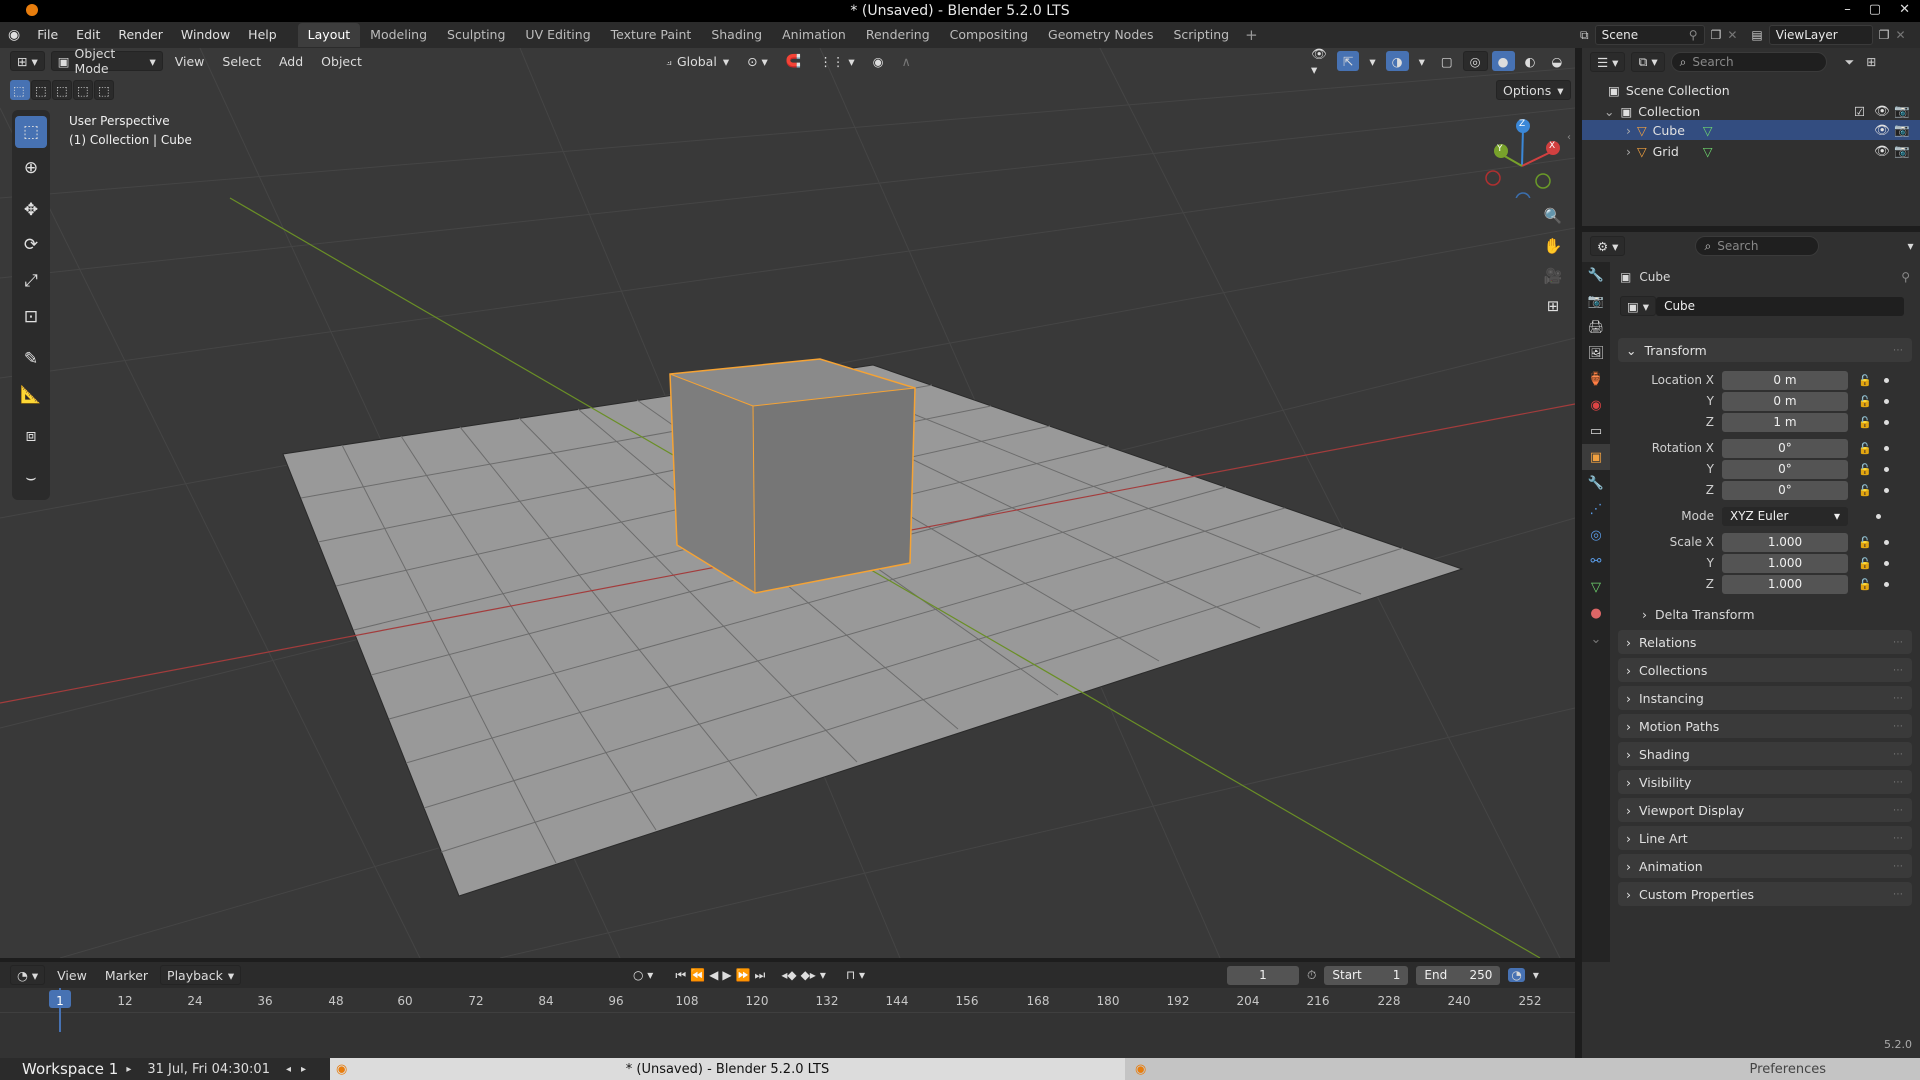 The height and width of the screenshot is (1080, 1920). Describe the element at coordinates (1765, 866) in the screenshot. I see `panel-animation: › Animation ⋯` at that location.